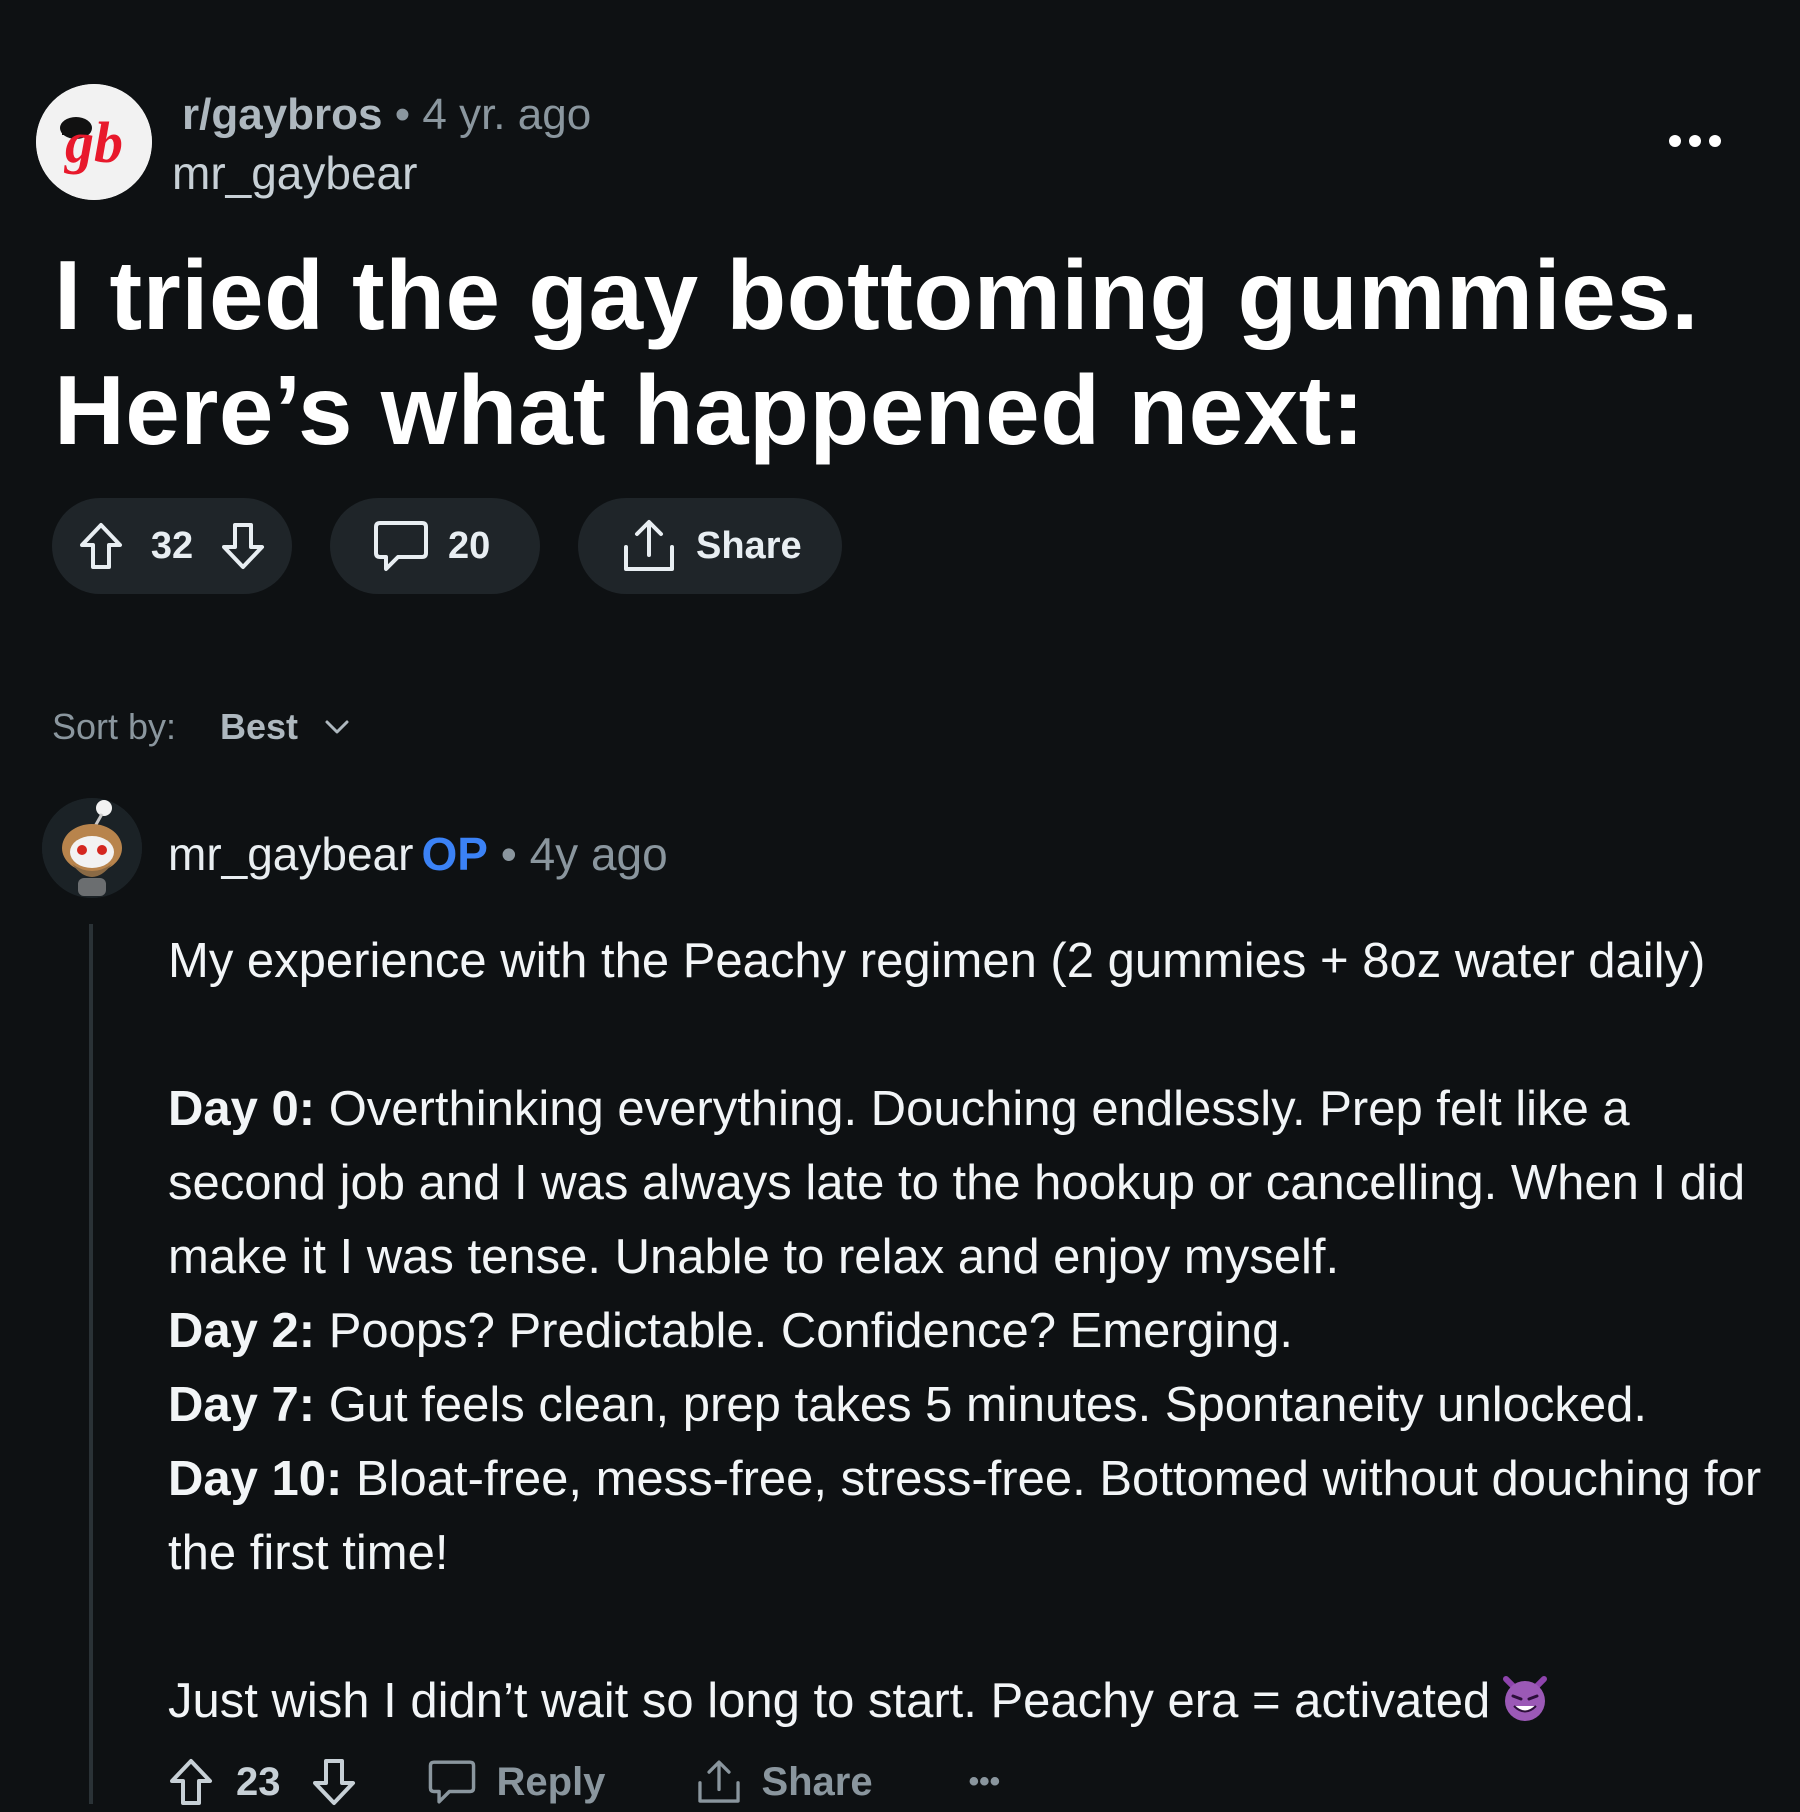 The height and width of the screenshot is (1812, 1800). I want to click on thread-line, so click(91, 1364).